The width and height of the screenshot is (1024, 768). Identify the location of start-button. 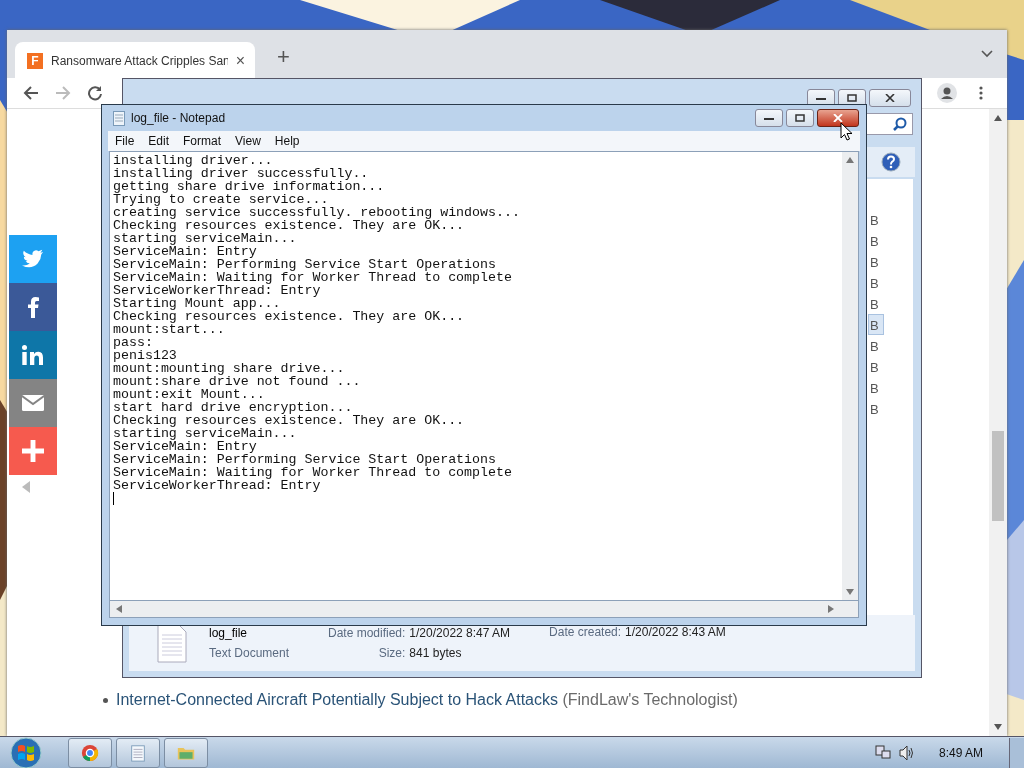
(26, 752).